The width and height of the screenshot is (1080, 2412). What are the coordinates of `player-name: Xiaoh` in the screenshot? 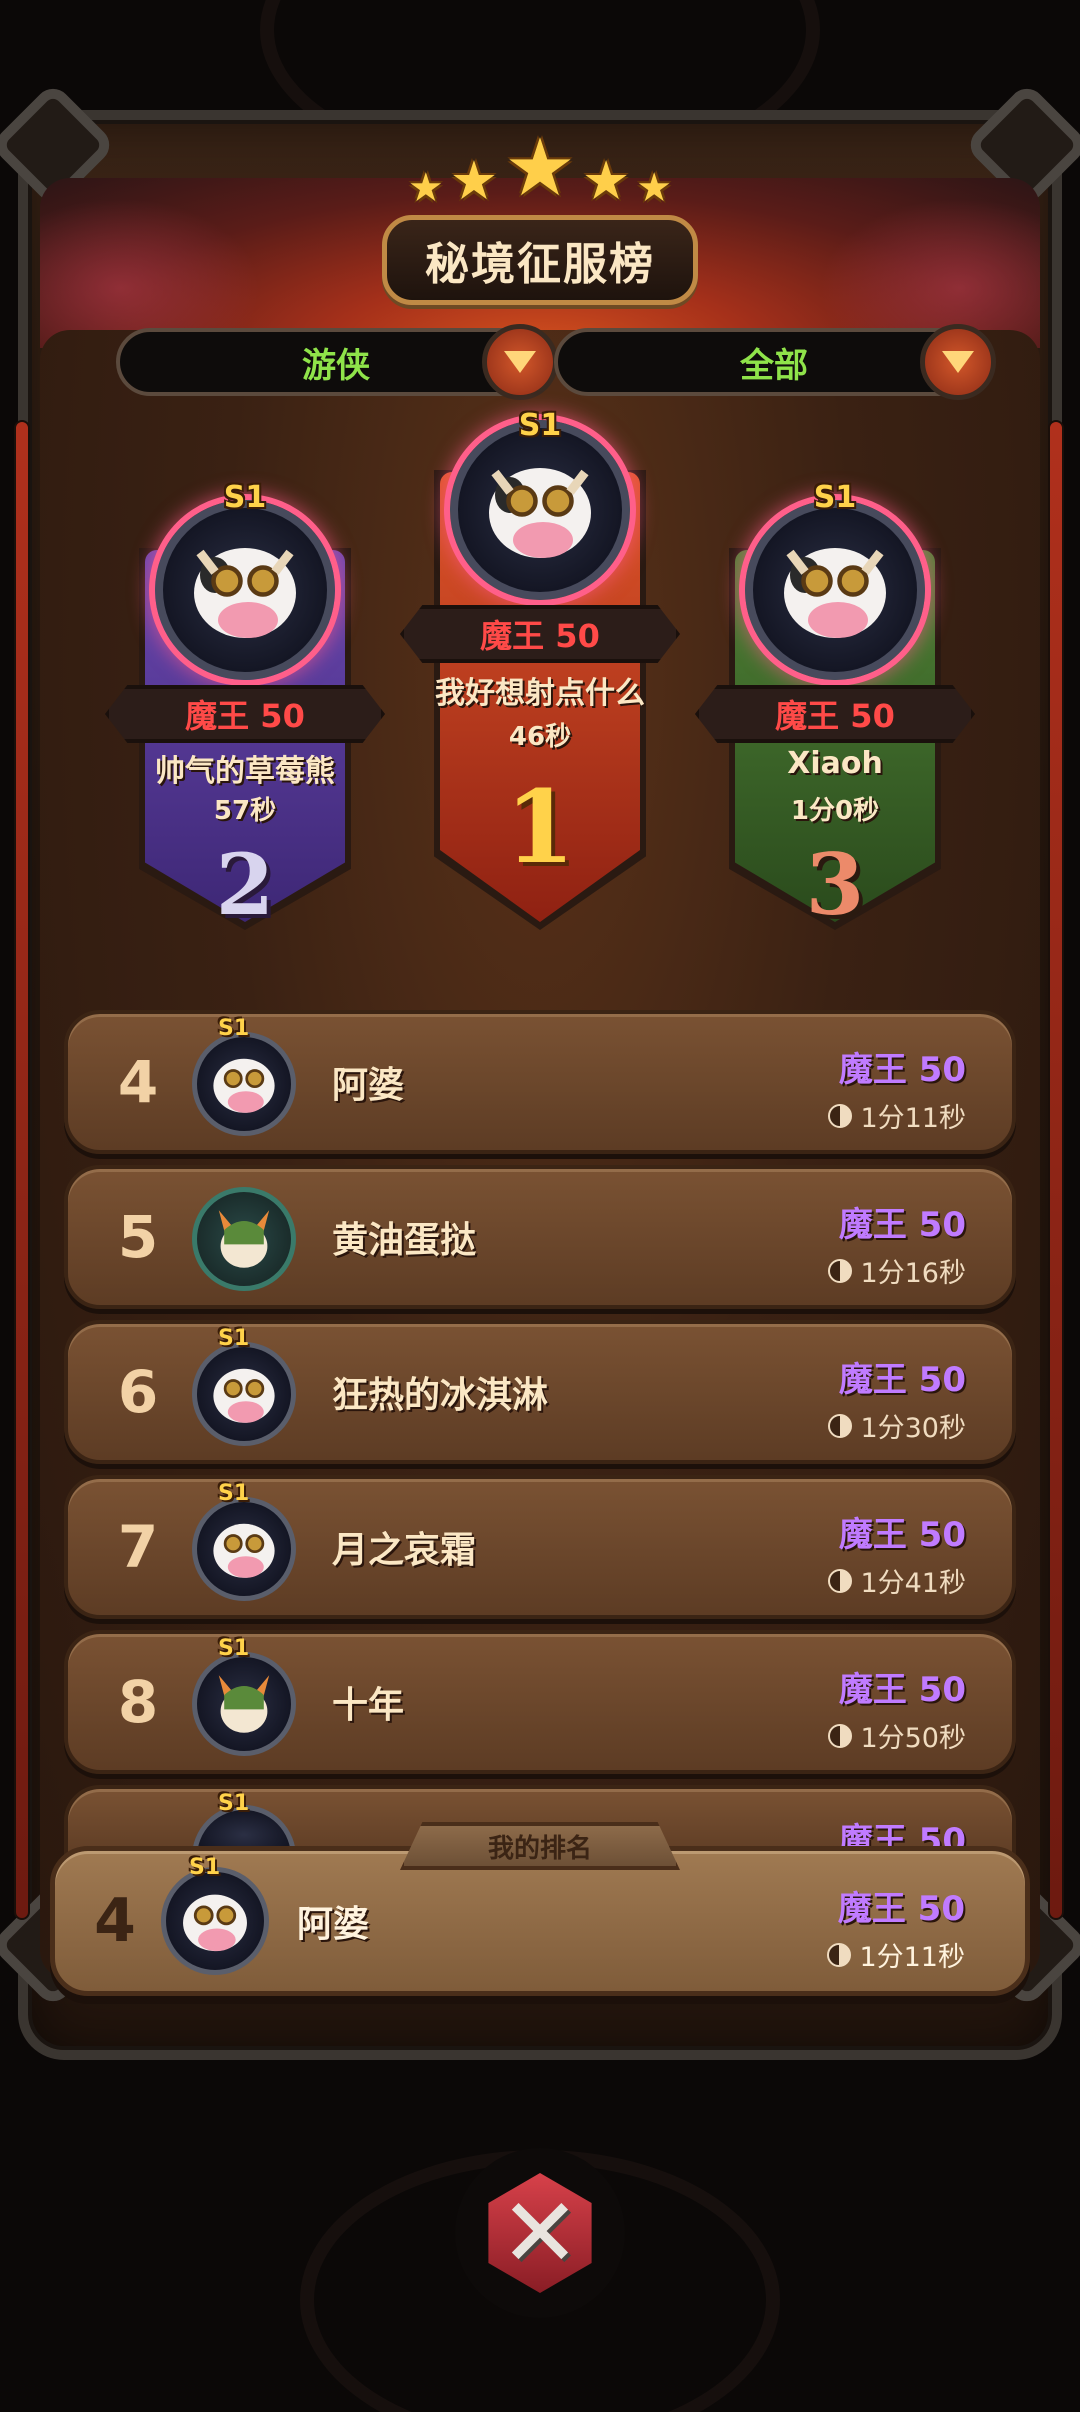 It's located at (835, 763).